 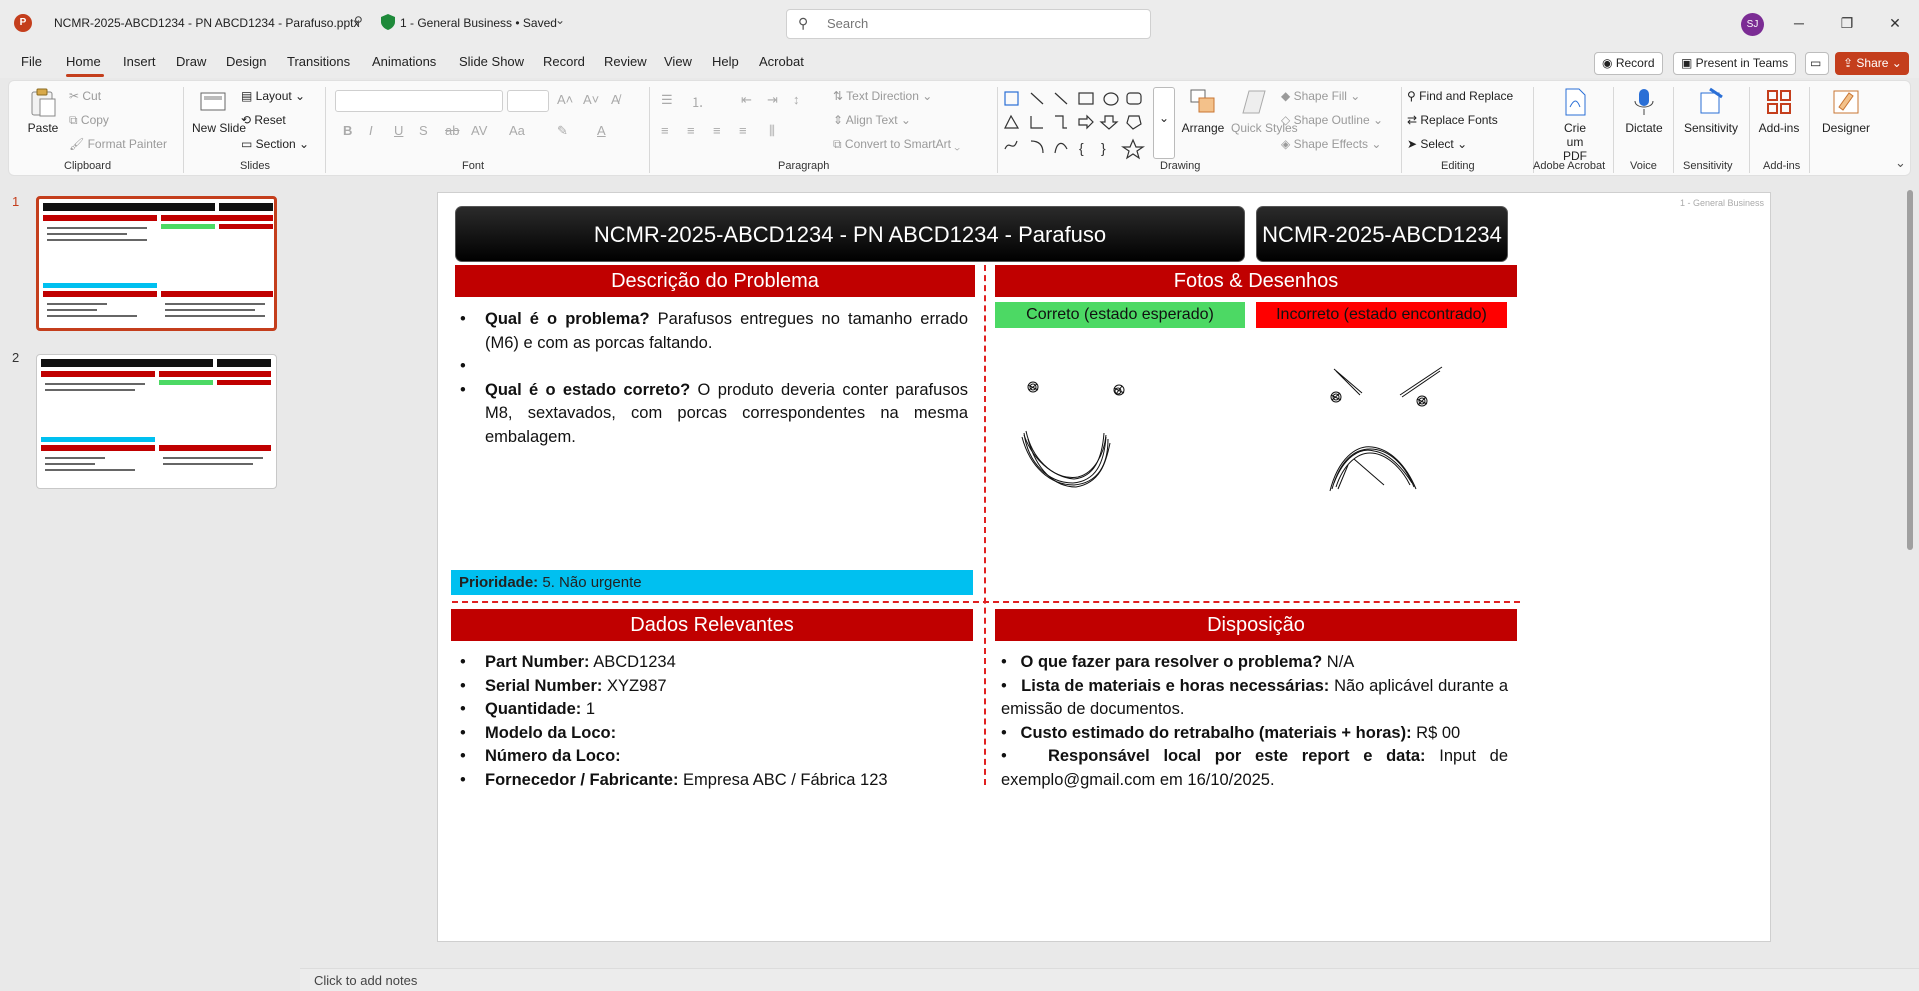 I want to click on add-ins-button: Add-ins, so click(x=1779, y=111).